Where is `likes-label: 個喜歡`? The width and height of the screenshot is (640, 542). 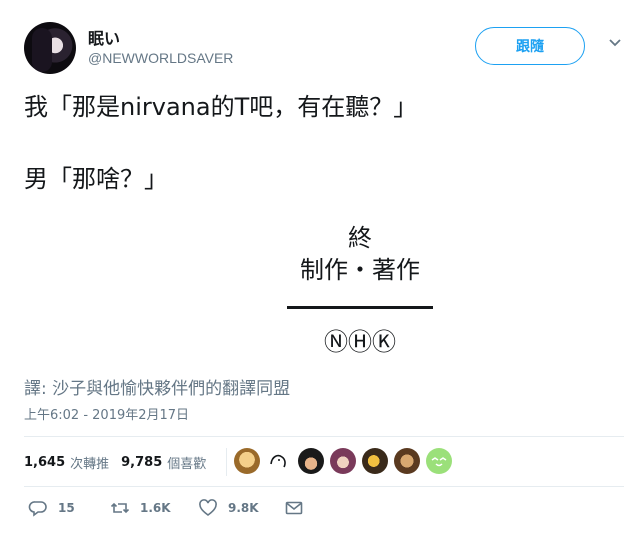
likes-label: 個喜歡 is located at coordinates (186, 462).